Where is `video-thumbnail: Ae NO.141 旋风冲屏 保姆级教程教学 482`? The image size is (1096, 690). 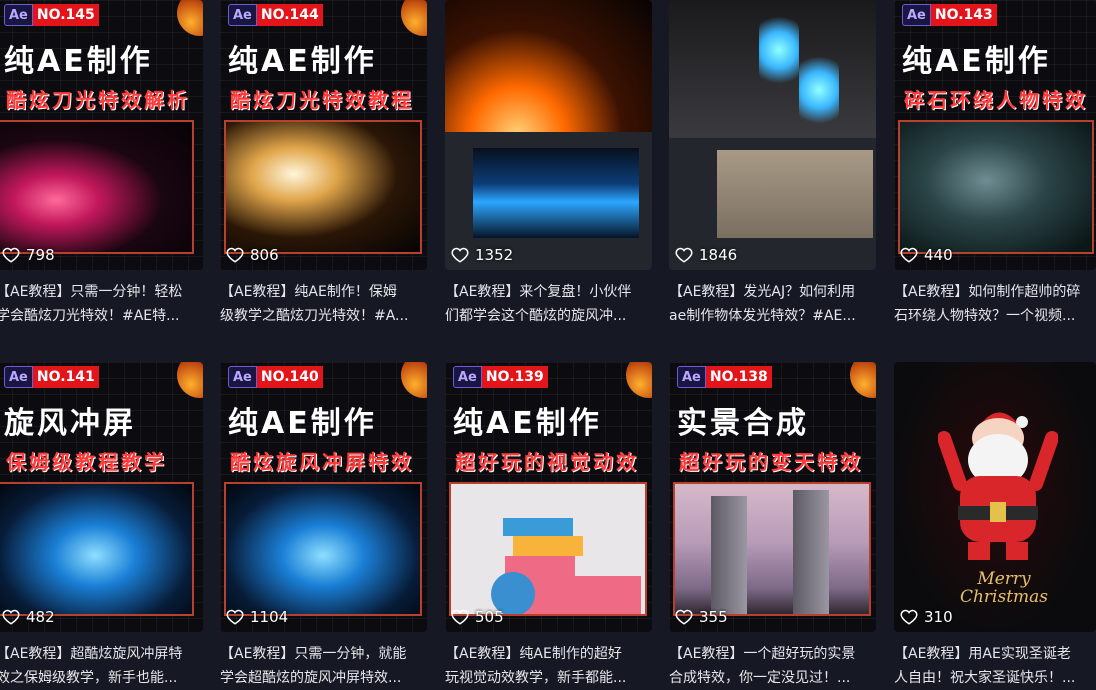 video-thumbnail: Ae NO.141 旋风冲屏 保姆级教程教学 482 is located at coordinates (101, 497).